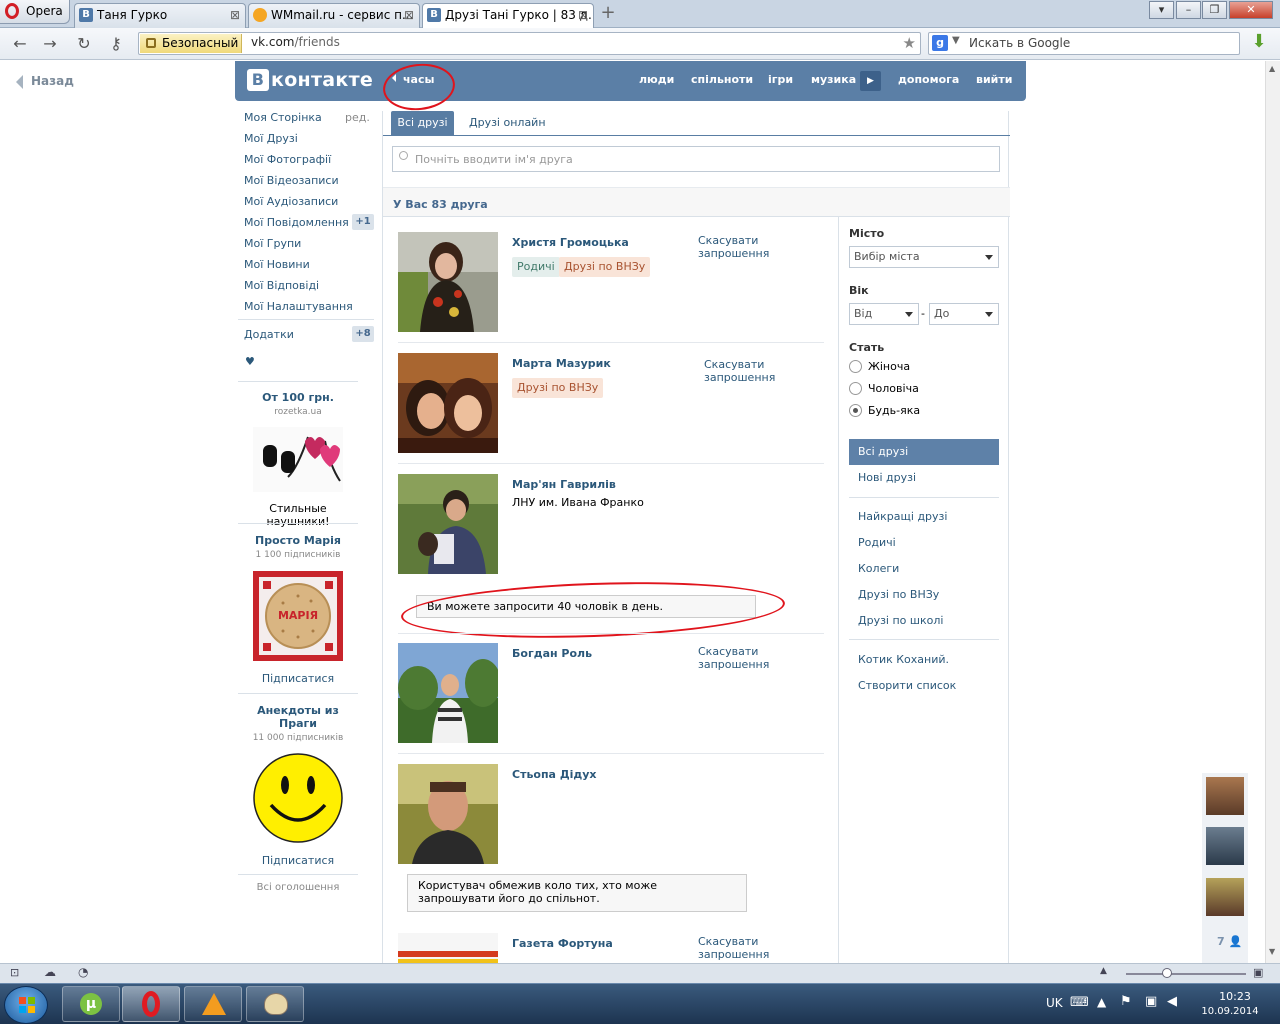 This screenshot has height=1024, width=1280. Describe the element at coordinates (1126, 1001) in the screenshot. I see `flag-icon: ⚑` at that location.